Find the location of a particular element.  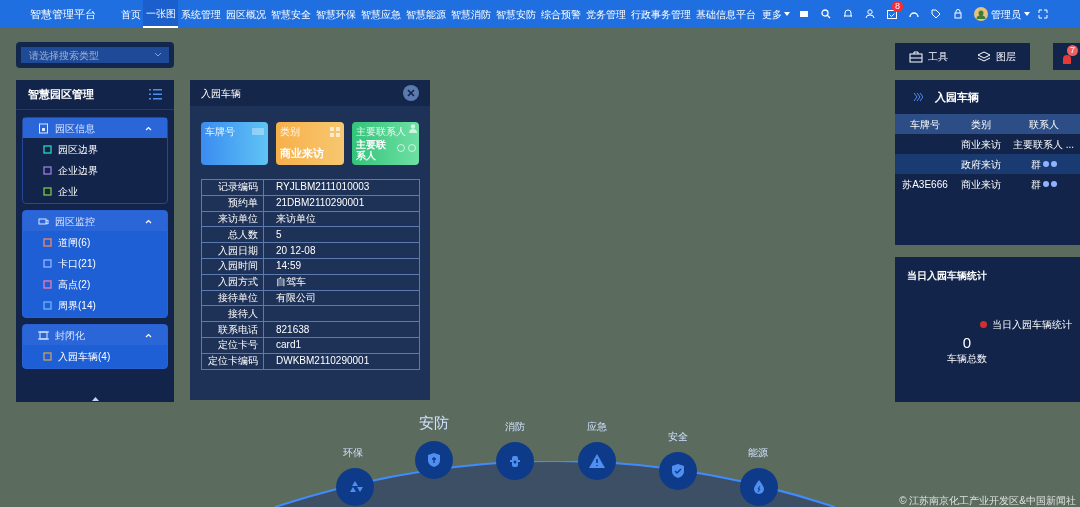

shield-check-icon is located at coordinates (678, 471).